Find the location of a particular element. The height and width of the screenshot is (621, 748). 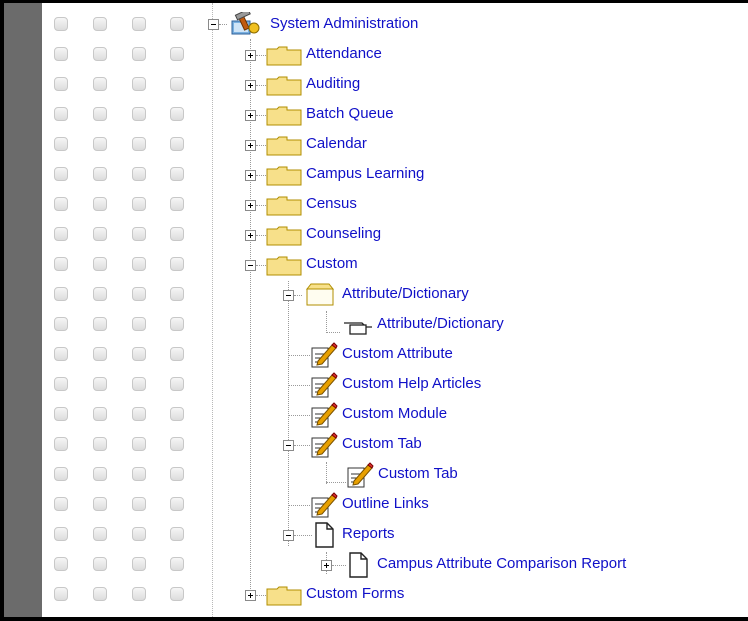

tree-label: Auditing is located at coordinates (333, 84).